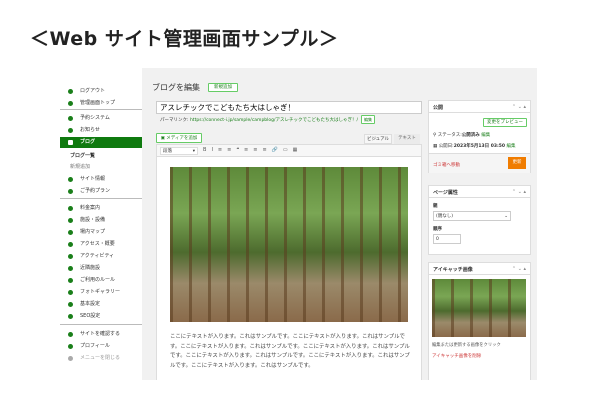 The image size is (600, 400). I want to click on toolbar-button: ▭, so click(285, 150).